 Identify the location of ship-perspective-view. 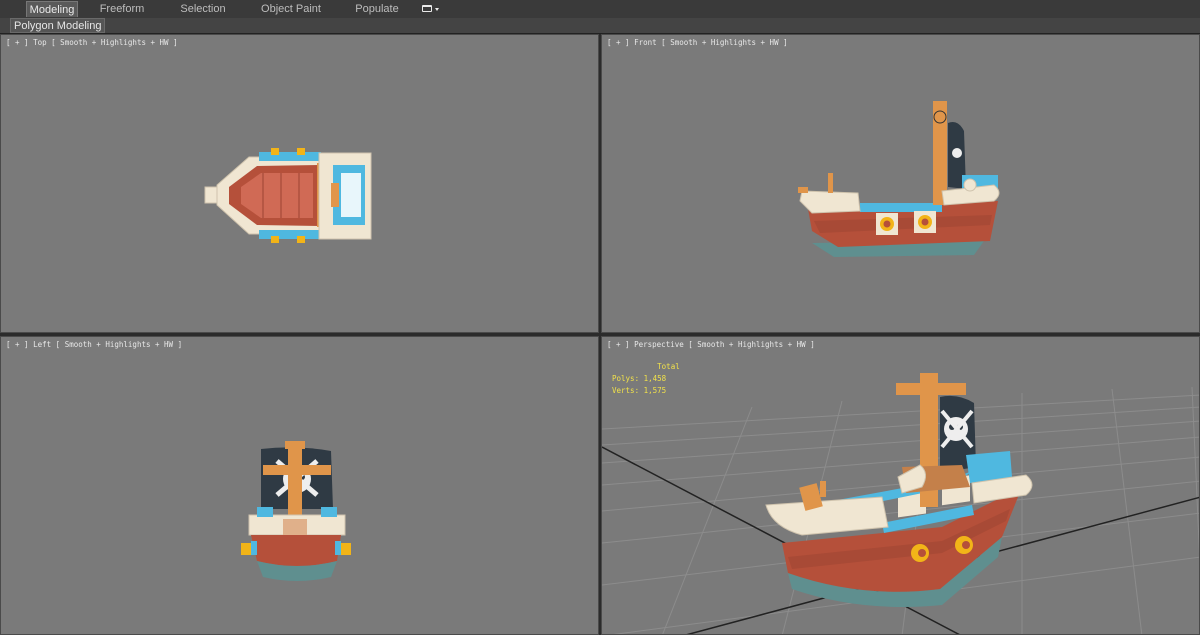
(899, 490).